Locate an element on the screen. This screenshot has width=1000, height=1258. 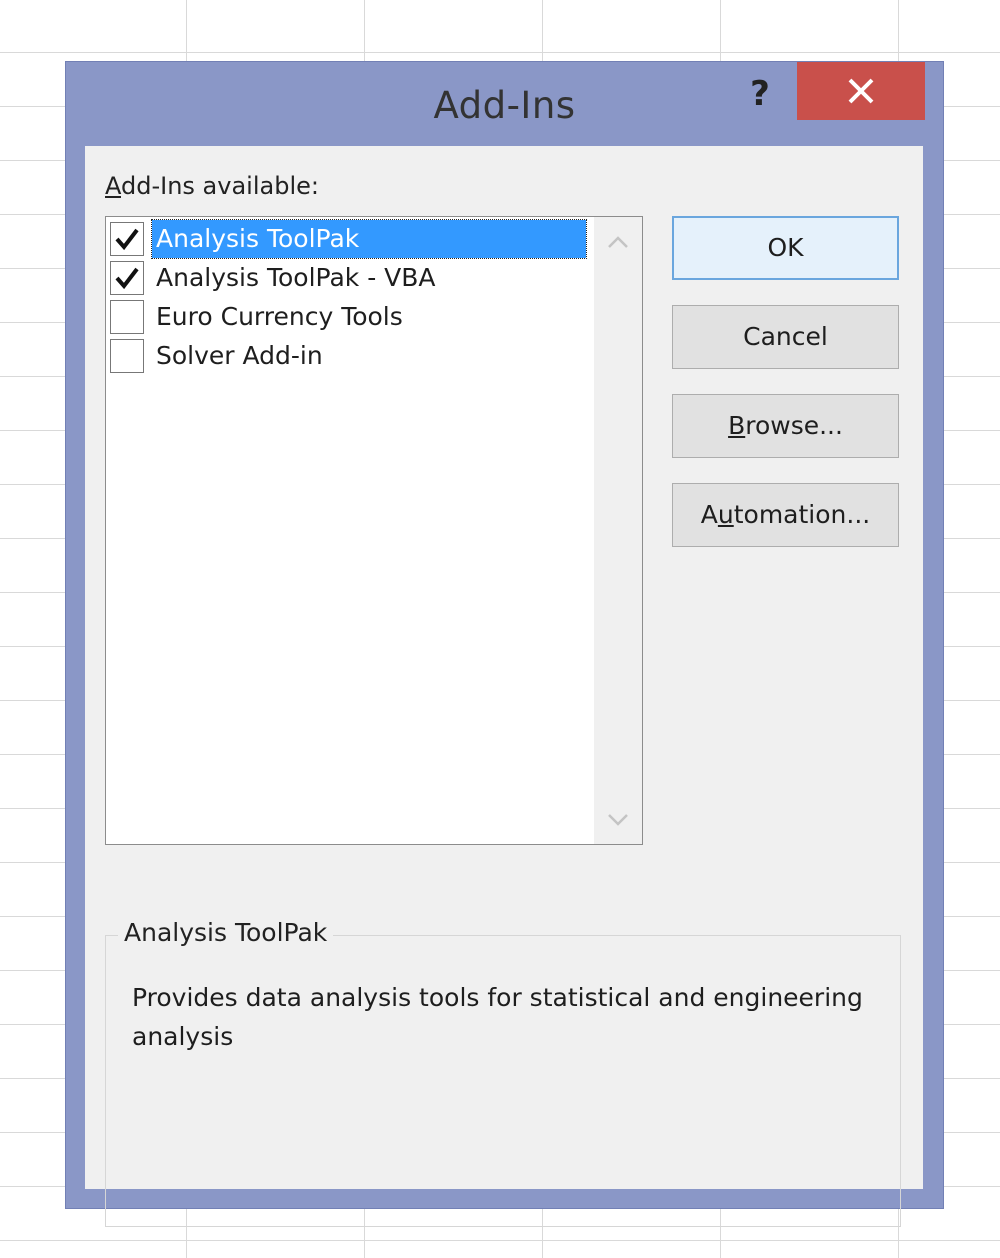
checkbox-solver-add-in is located at coordinates (127, 356).